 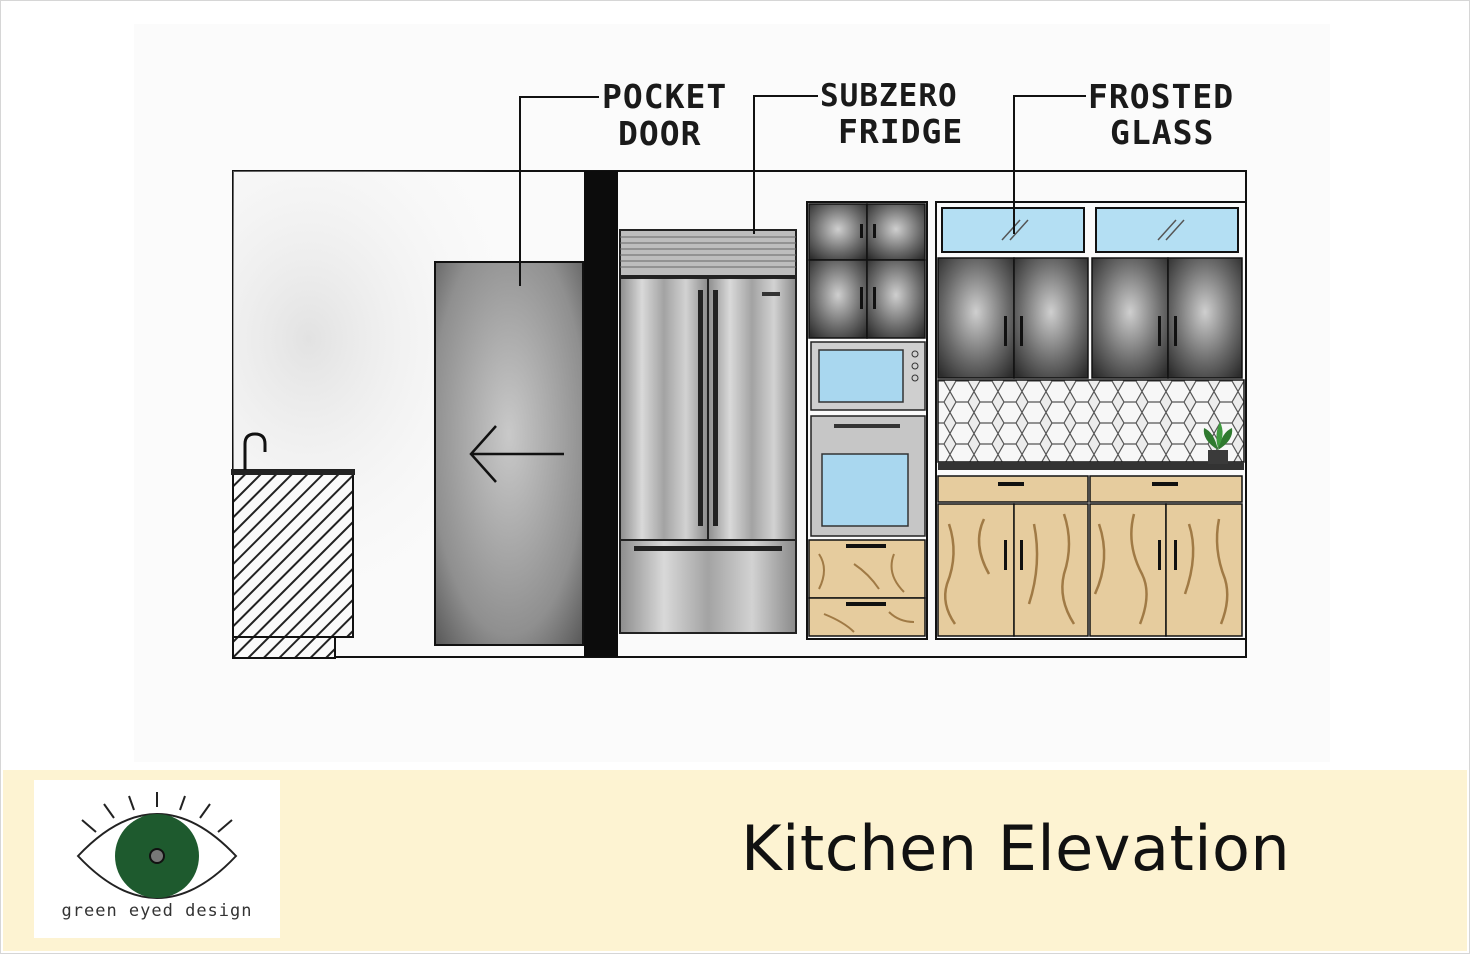 What do you see at coordinates (659, 133) in the screenshot?
I see `callout-pocket-door-line2: DOOR` at bounding box center [659, 133].